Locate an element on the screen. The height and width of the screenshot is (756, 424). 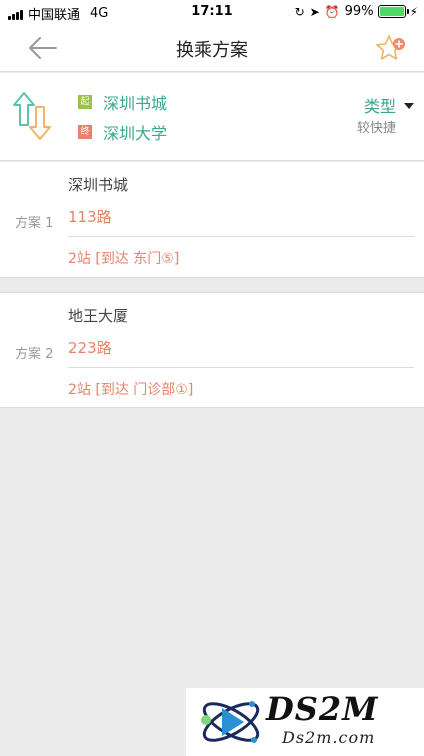
route-type-selector: 类型 较快捷 is located at coordinates (377, 115).